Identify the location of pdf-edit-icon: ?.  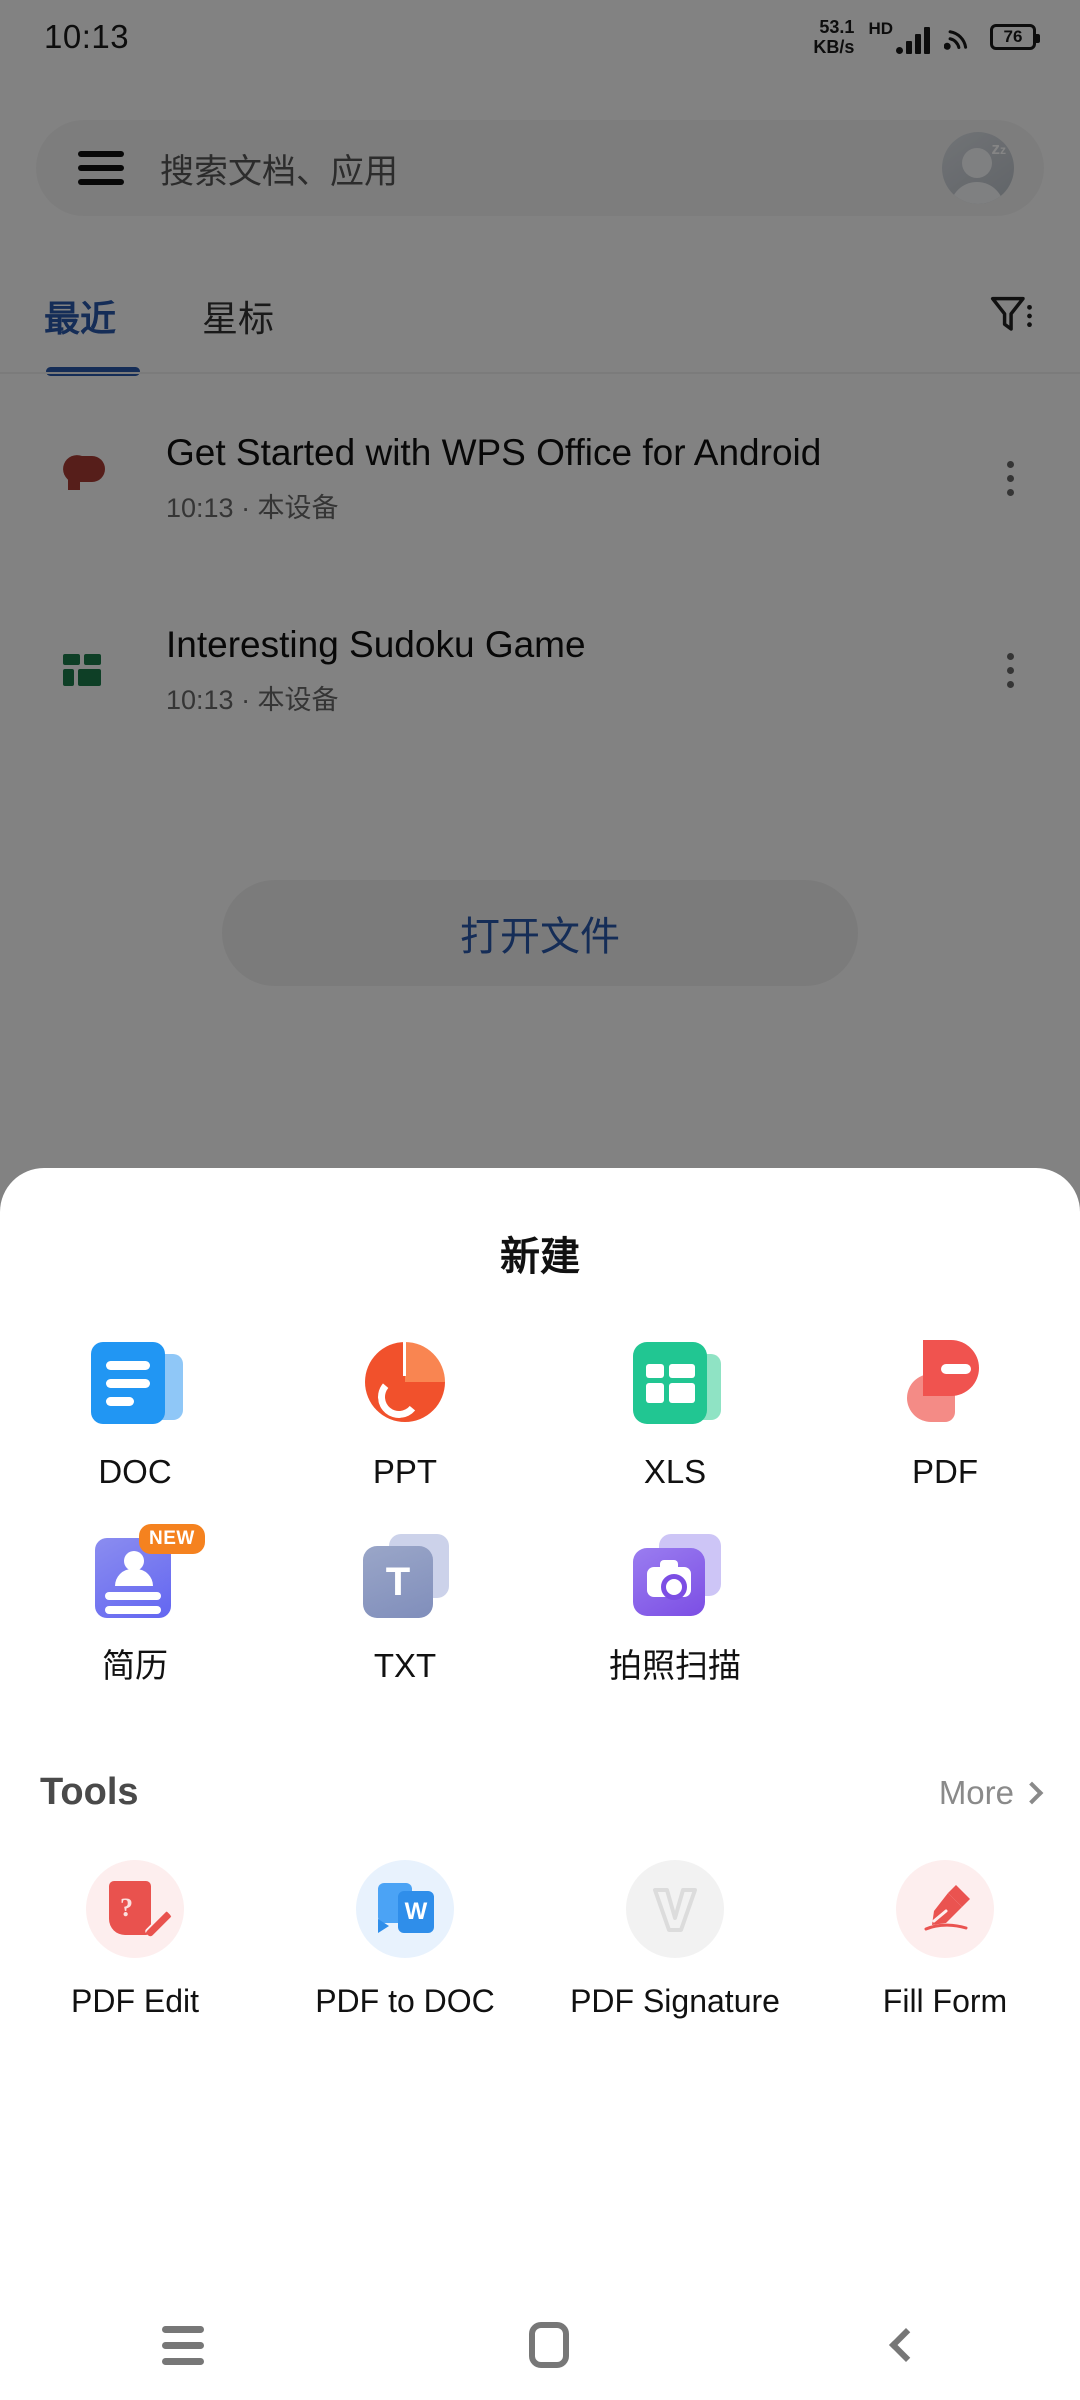
(135, 1909).